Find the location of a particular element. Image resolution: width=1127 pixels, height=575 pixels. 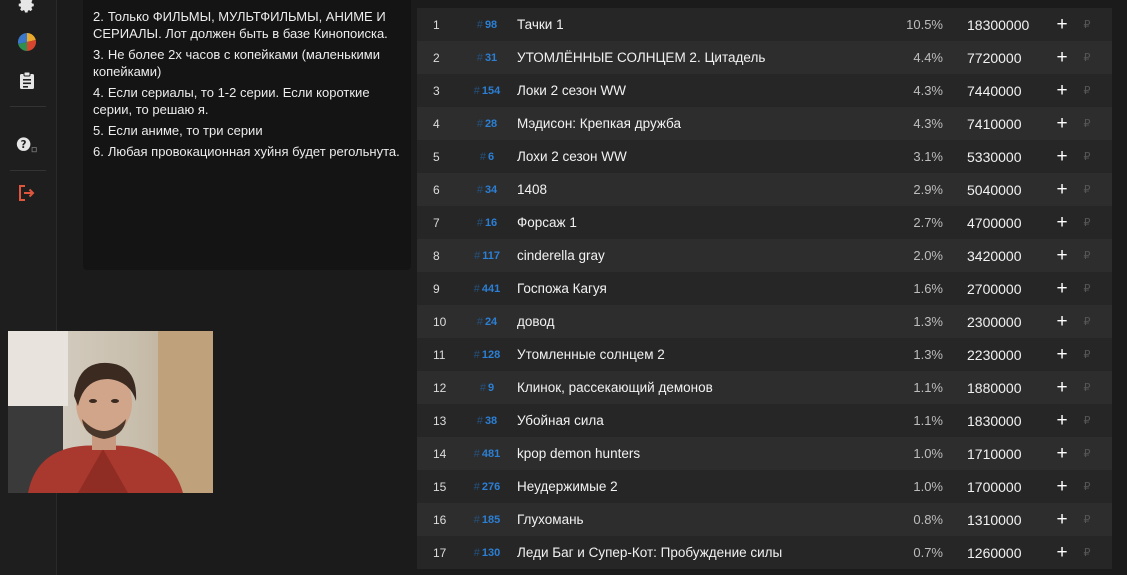

lot-id-link: #24 is located at coordinates (487, 322).